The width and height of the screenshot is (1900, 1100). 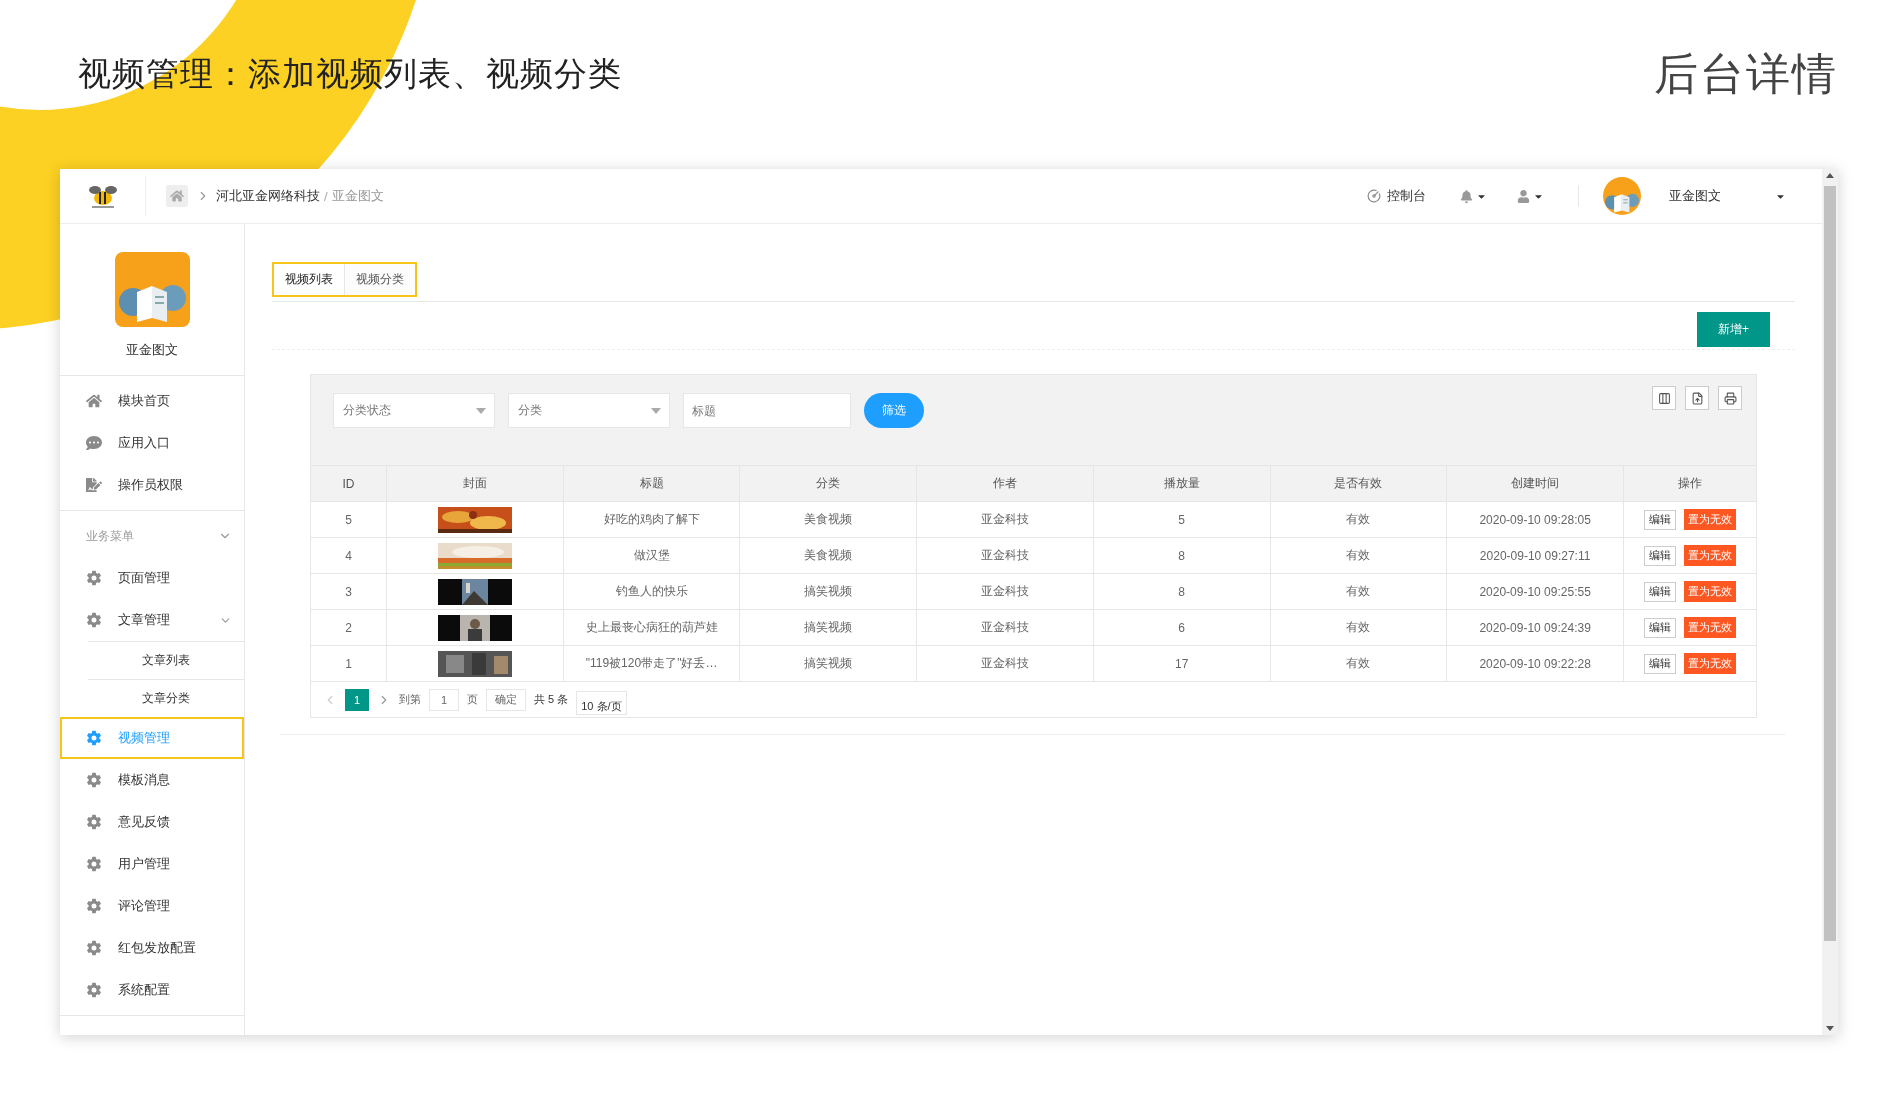 I want to click on add-button: 新增+, so click(x=1733, y=329).